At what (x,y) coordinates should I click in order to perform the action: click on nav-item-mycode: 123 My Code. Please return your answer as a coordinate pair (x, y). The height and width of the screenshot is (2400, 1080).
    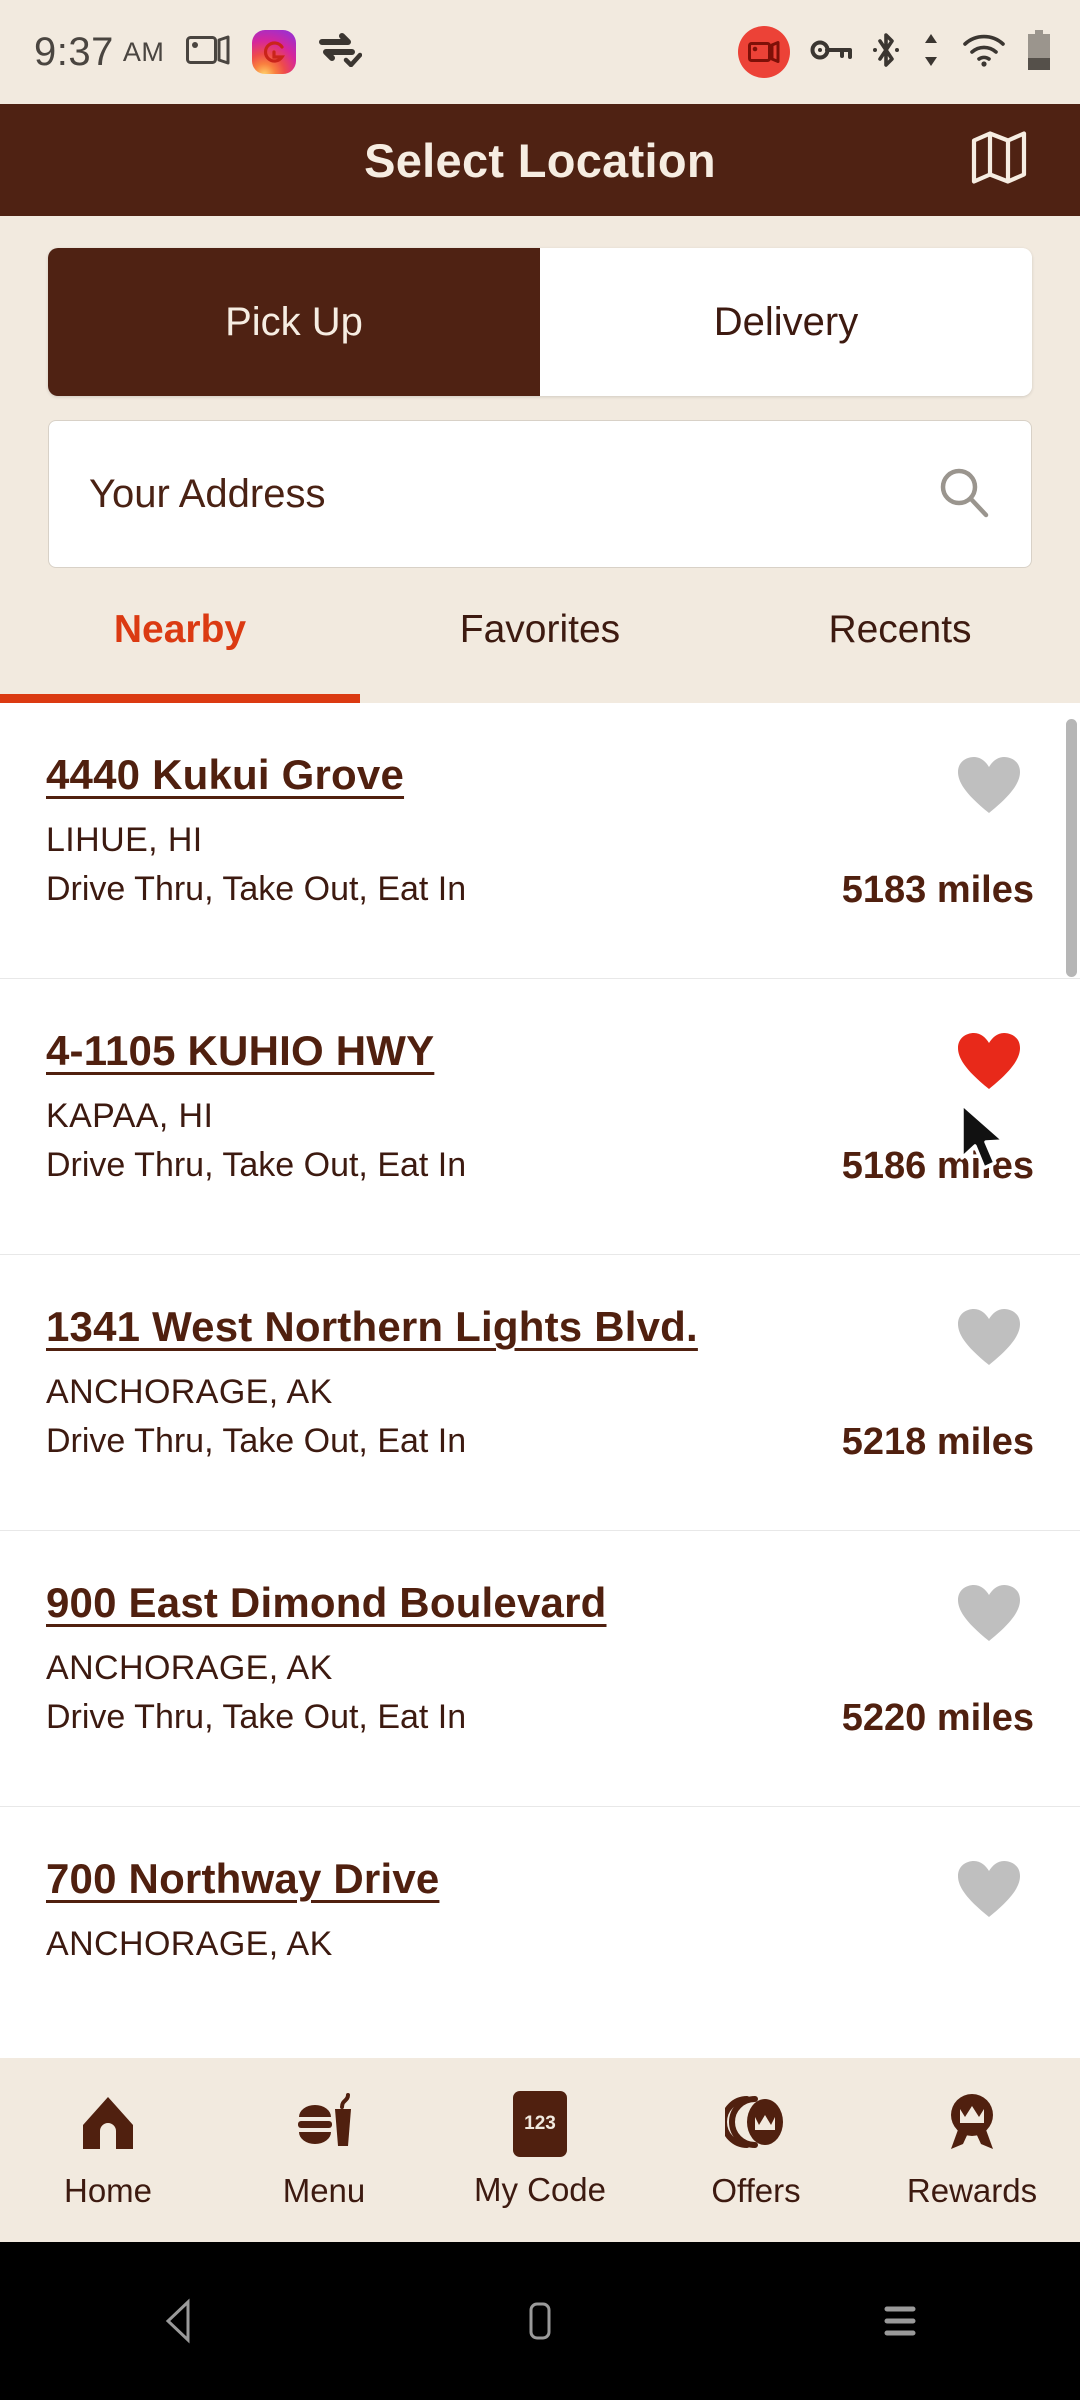
    Looking at the image, I should click on (540, 2150).